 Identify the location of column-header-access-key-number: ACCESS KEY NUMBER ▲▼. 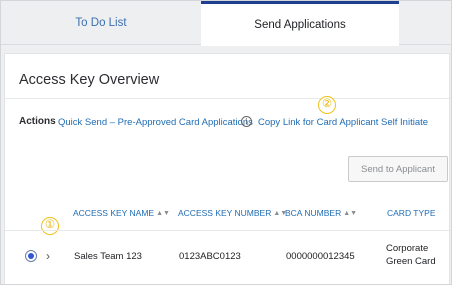
(232, 213).